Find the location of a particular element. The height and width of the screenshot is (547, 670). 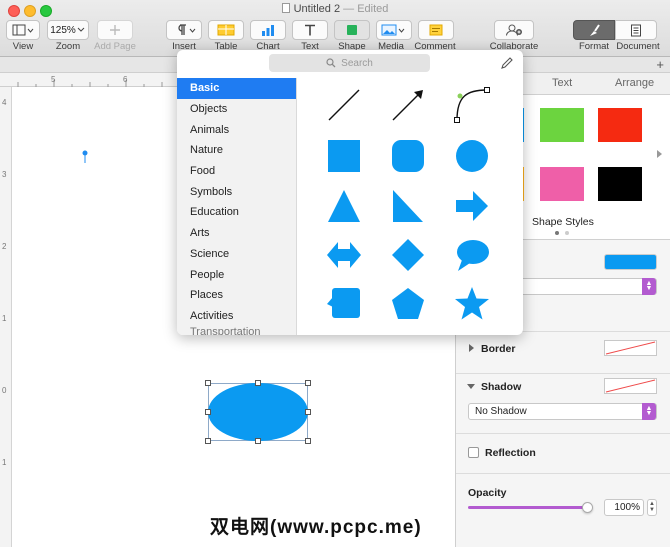

fill-type-select: ▲ ▼ is located at coordinates (588, 286).